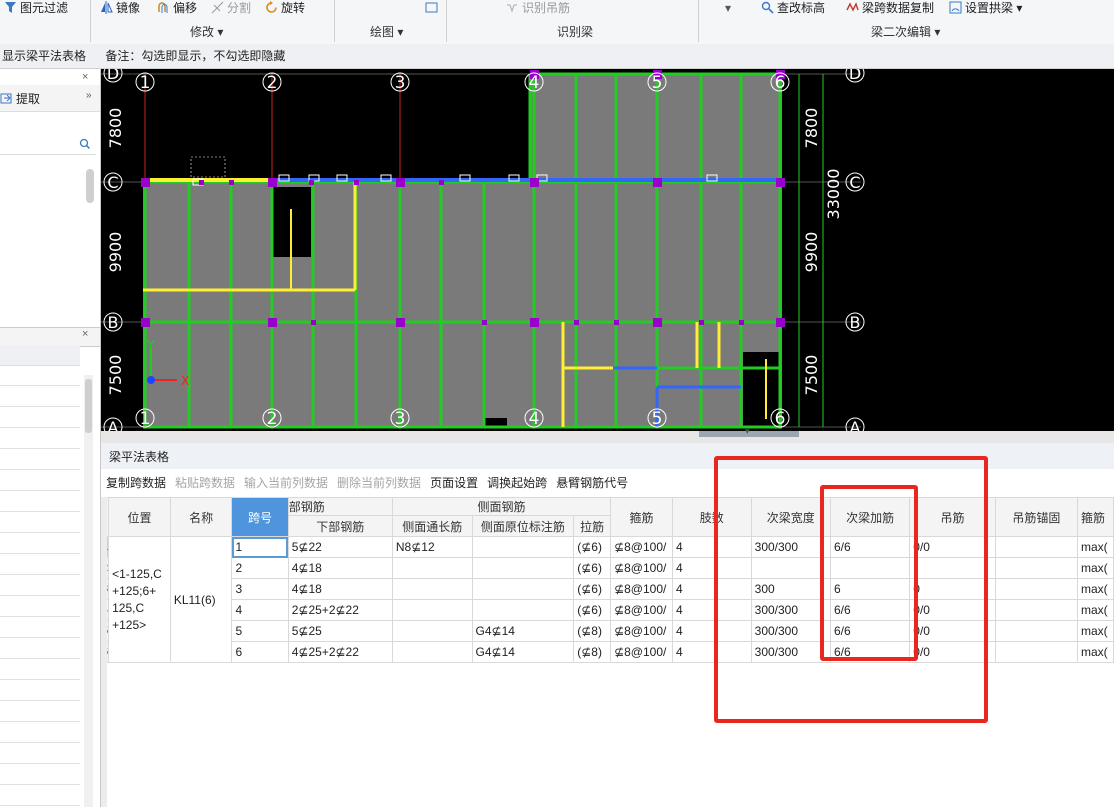 This screenshot has width=1114, height=807. I want to click on col-hanger-anchor-header: 吊筋锚固, so click(1036, 517).